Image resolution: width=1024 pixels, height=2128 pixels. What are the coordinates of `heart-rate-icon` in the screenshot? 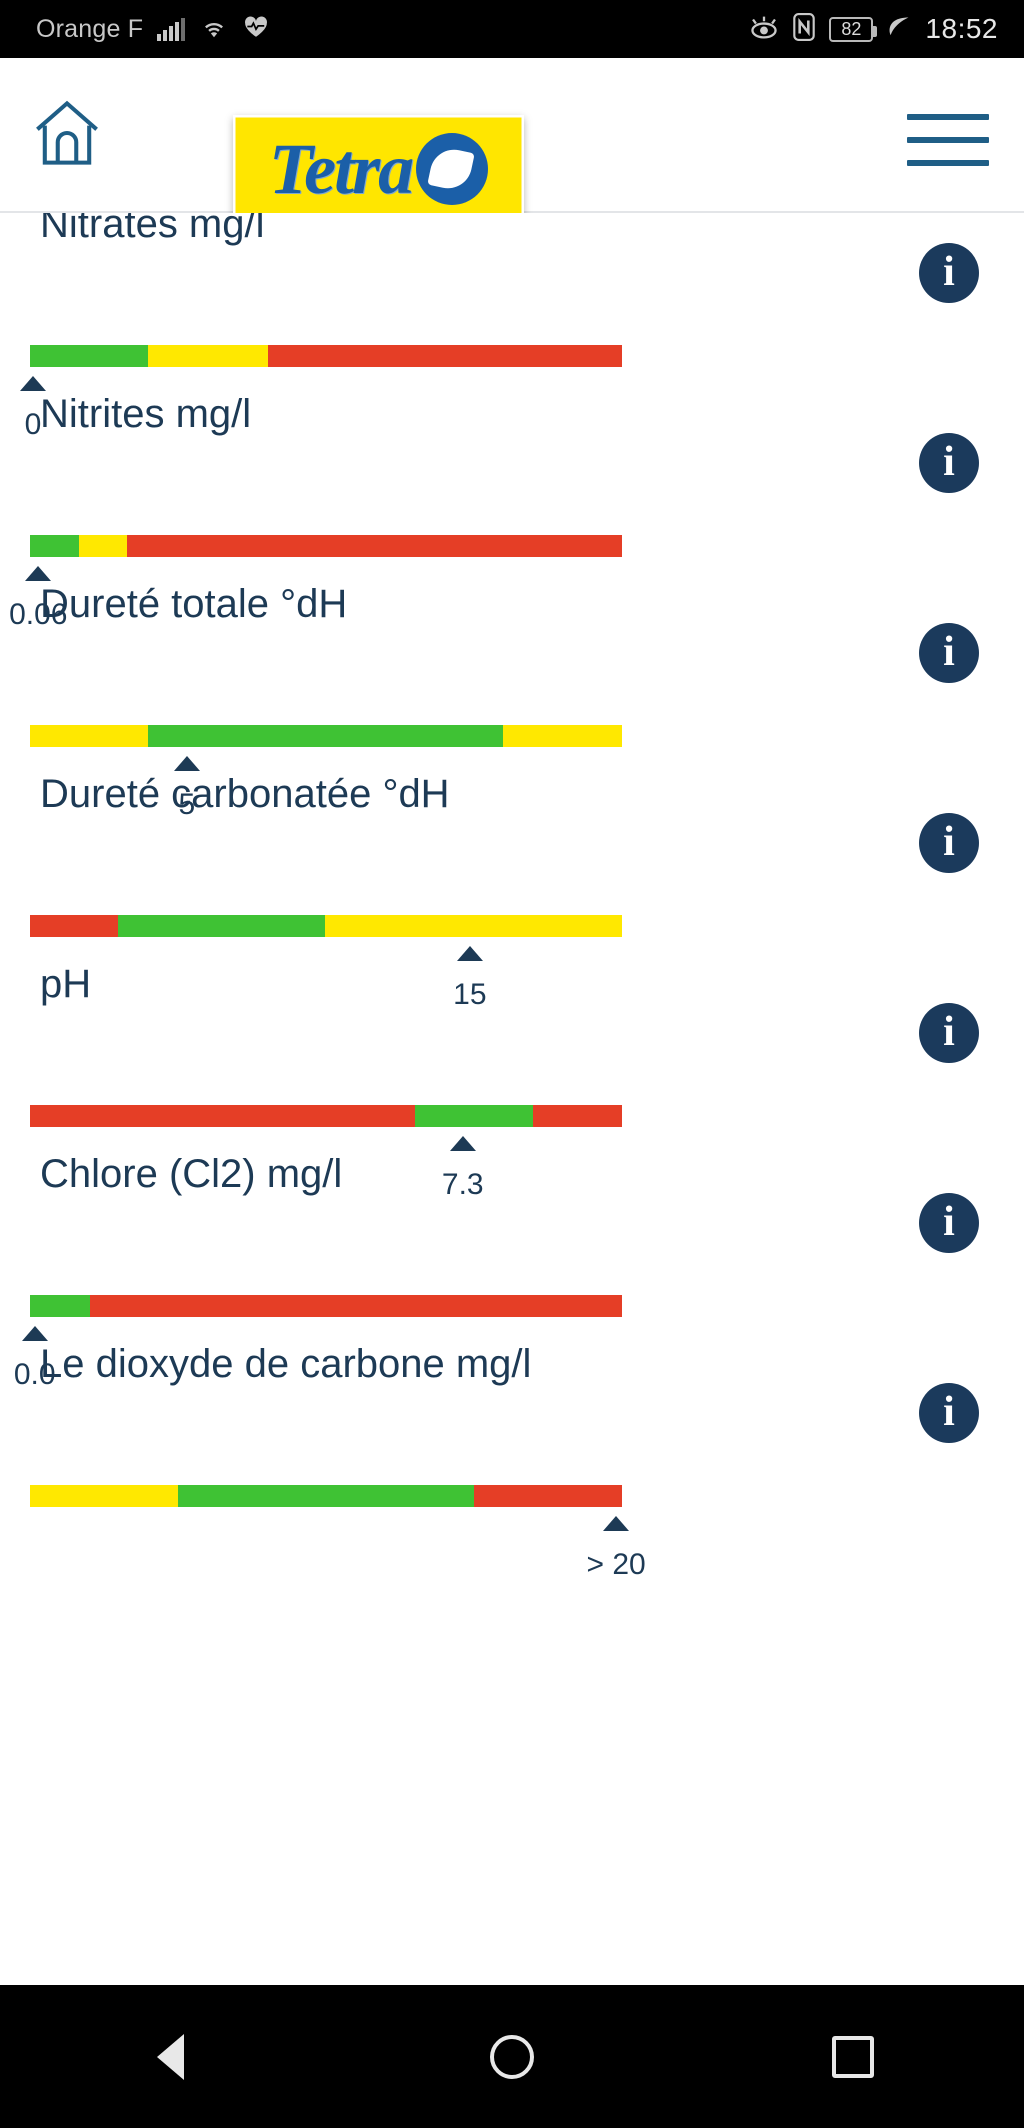 It's located at (256, 29).